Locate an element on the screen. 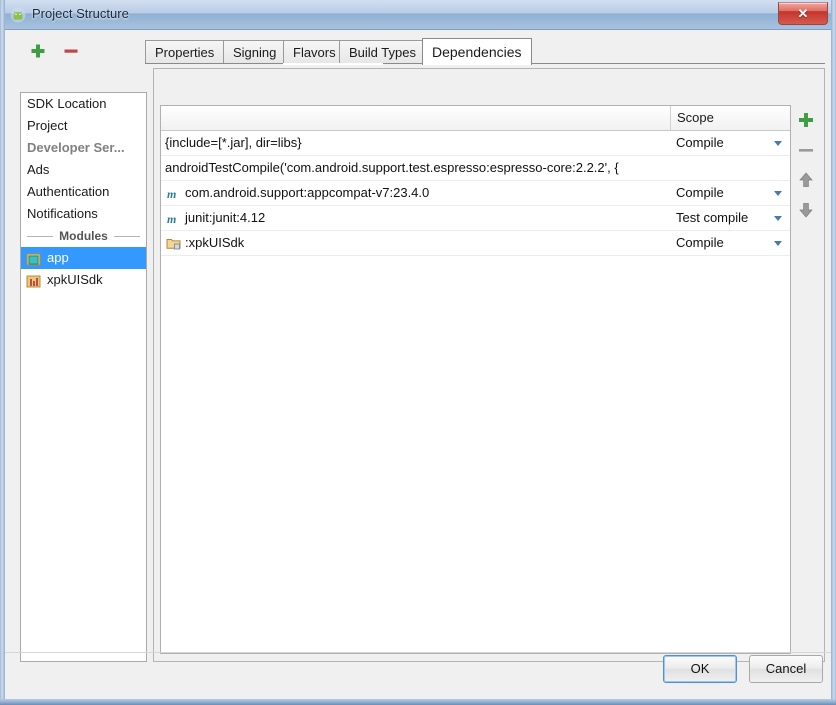  table-header-row: Scope is located at coordinates (475, 118).